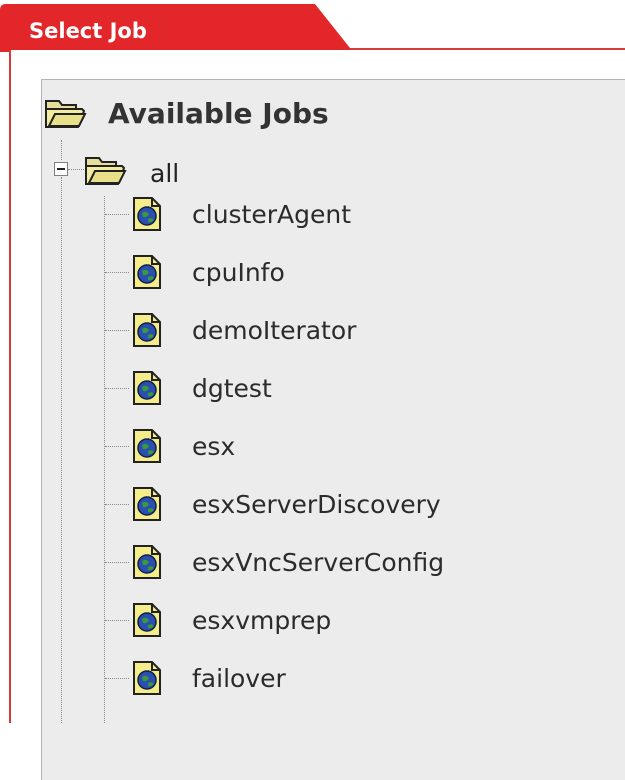 The width and height of the screenshot is (625, 780). What do you see at coordinates (312, 277) in the screenshot?
I see `job-item: cpuInfo` at bounding box center [312, 277].